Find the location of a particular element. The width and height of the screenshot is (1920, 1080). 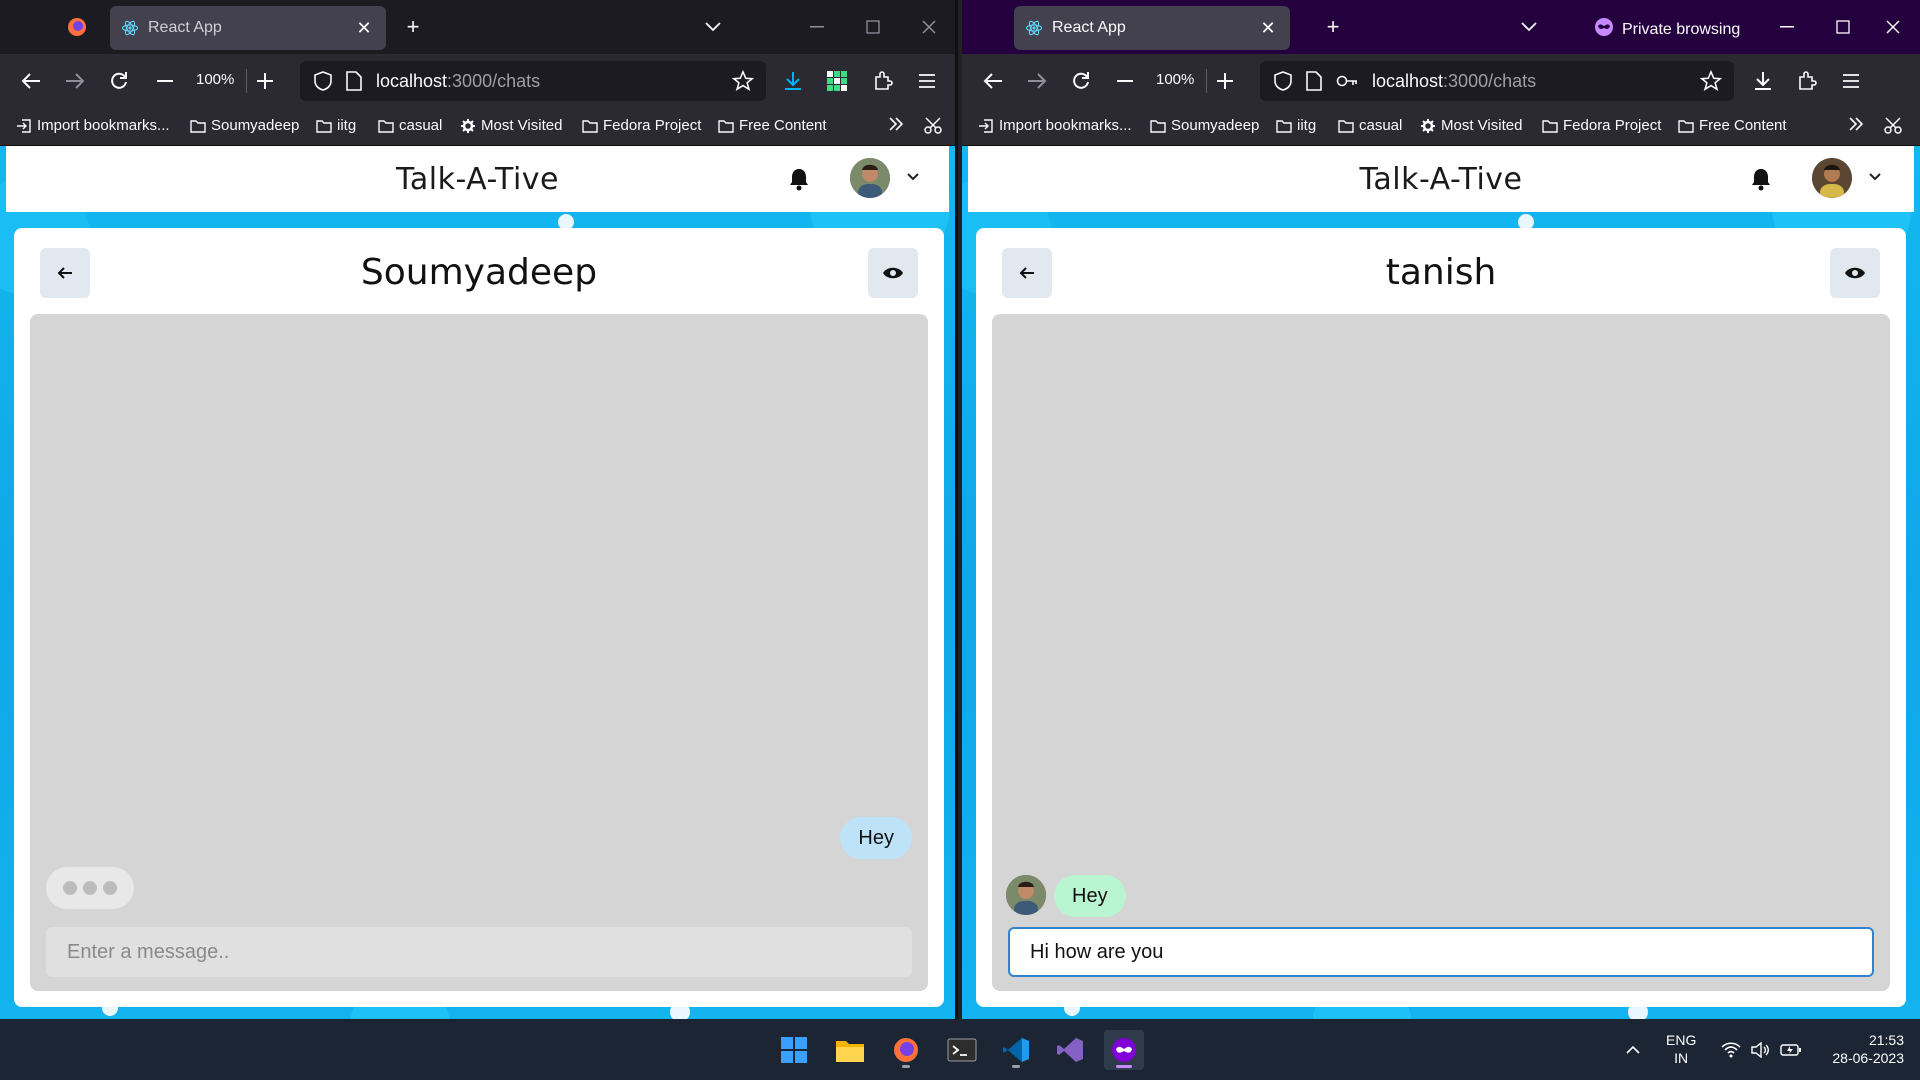

firefox-private-icon is located at coordinates (1124, 1050).